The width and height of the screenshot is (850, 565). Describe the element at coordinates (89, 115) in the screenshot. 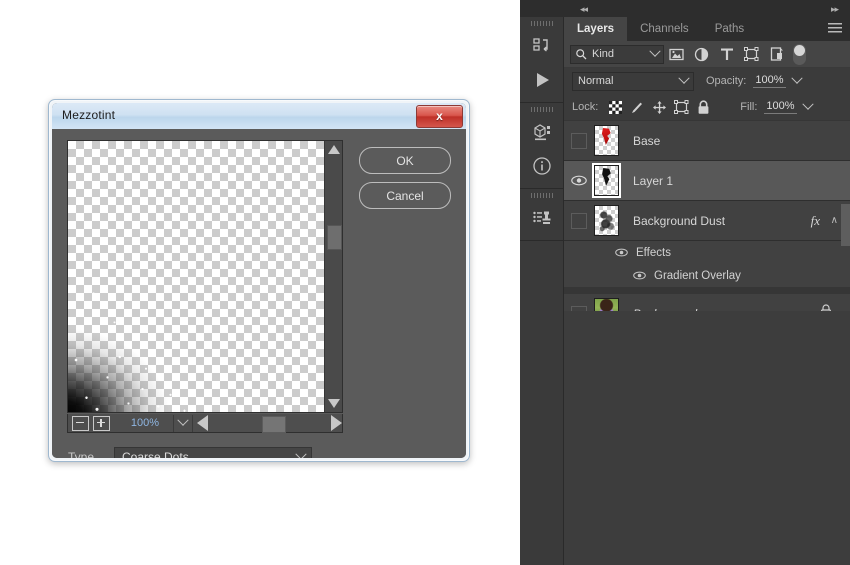

I see `dialog-title: Mezzotint` at that location.